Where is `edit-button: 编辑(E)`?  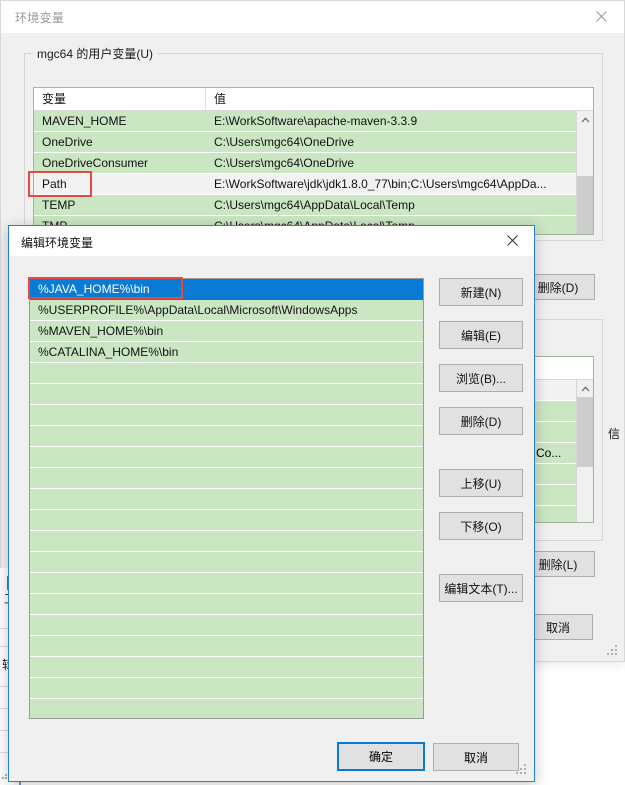
edit-button: 编辑(E) is located at coordinates (481, 335).